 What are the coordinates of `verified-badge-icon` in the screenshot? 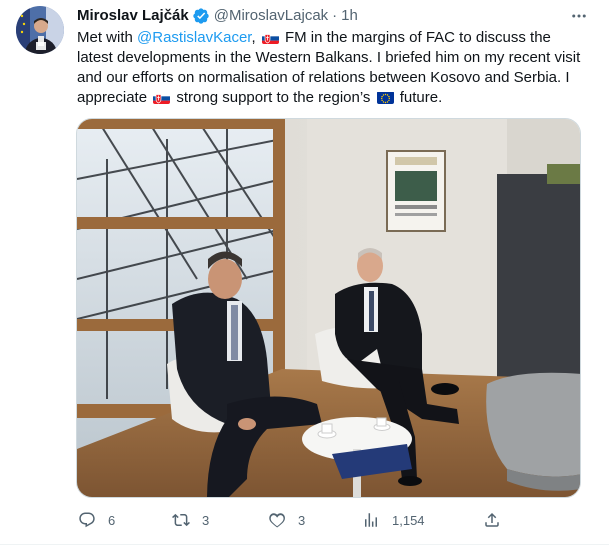 It's located at (201, 16).